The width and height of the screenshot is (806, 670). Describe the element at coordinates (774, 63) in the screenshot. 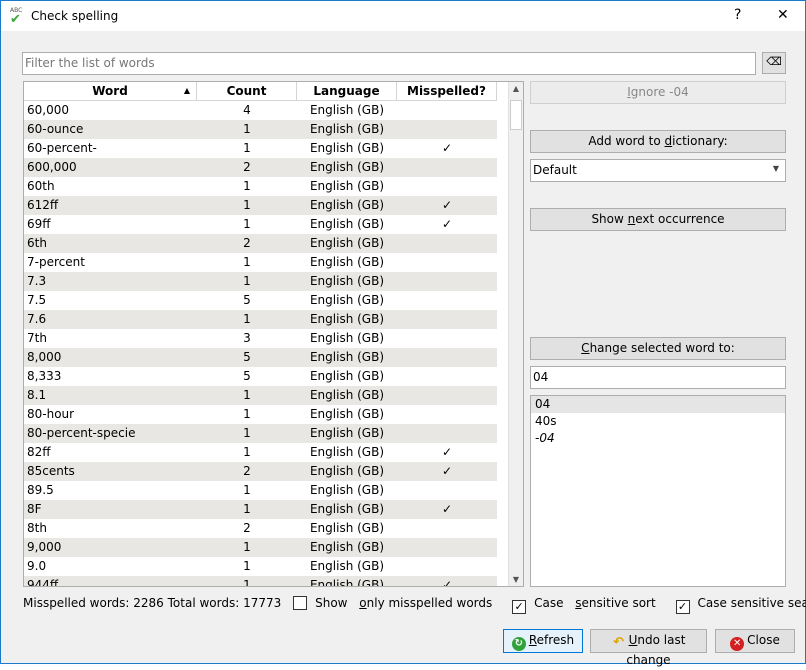

I see `clear-filter-button: ⌫` at that location.